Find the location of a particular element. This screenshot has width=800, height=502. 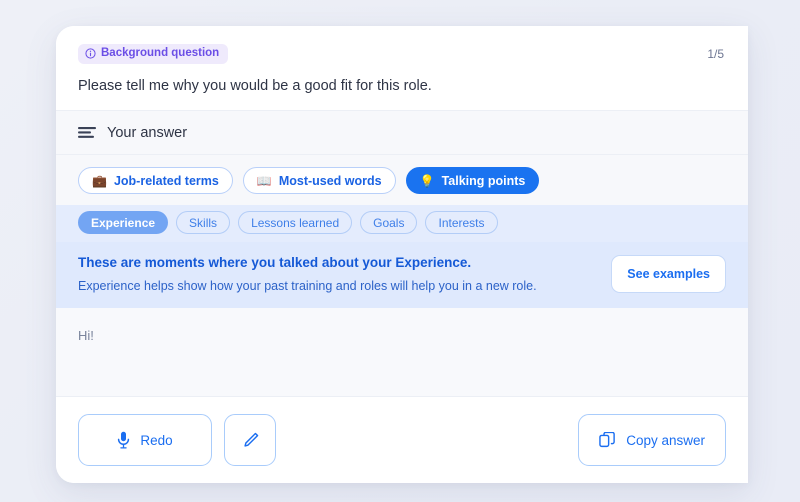

chip-experience: Experience is located at coordinates (123, 222).